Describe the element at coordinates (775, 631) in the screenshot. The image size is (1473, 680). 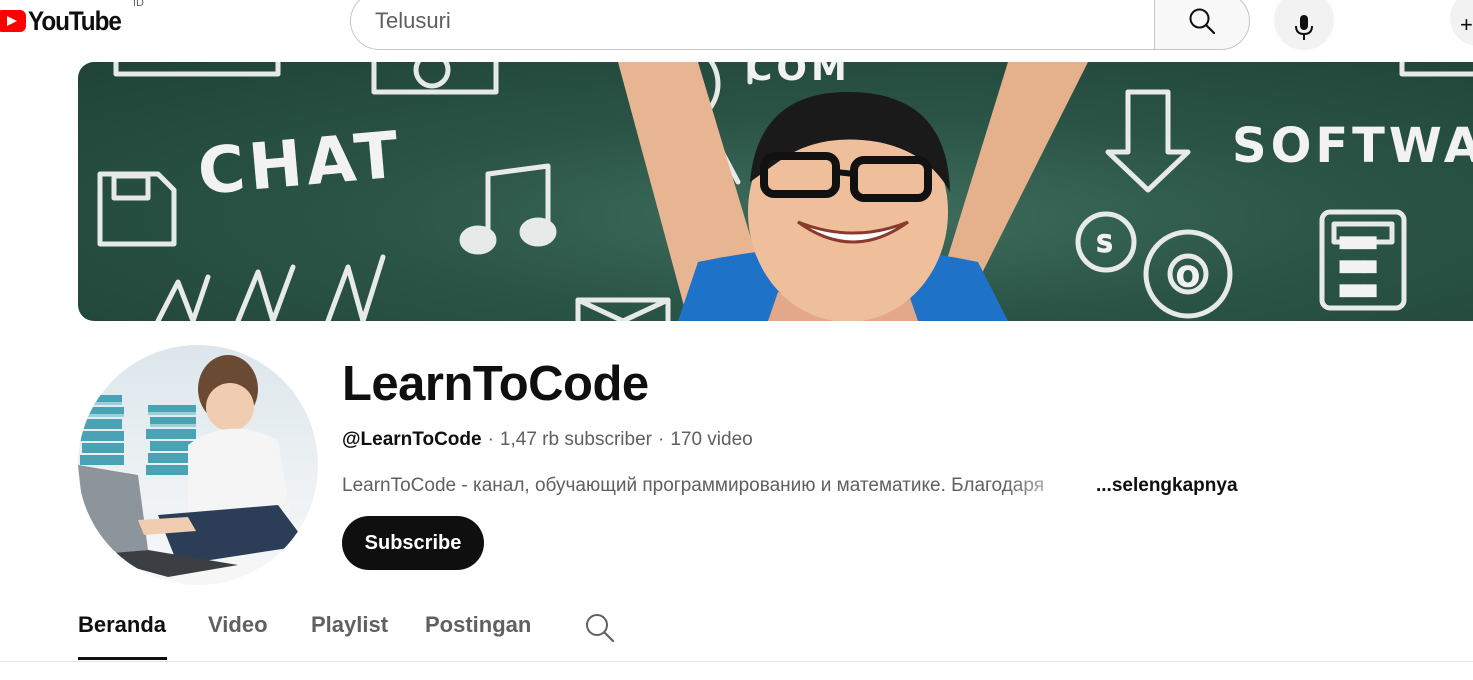
I see `channel-tabs: Beranda Video Playlist Postingan` at that location.